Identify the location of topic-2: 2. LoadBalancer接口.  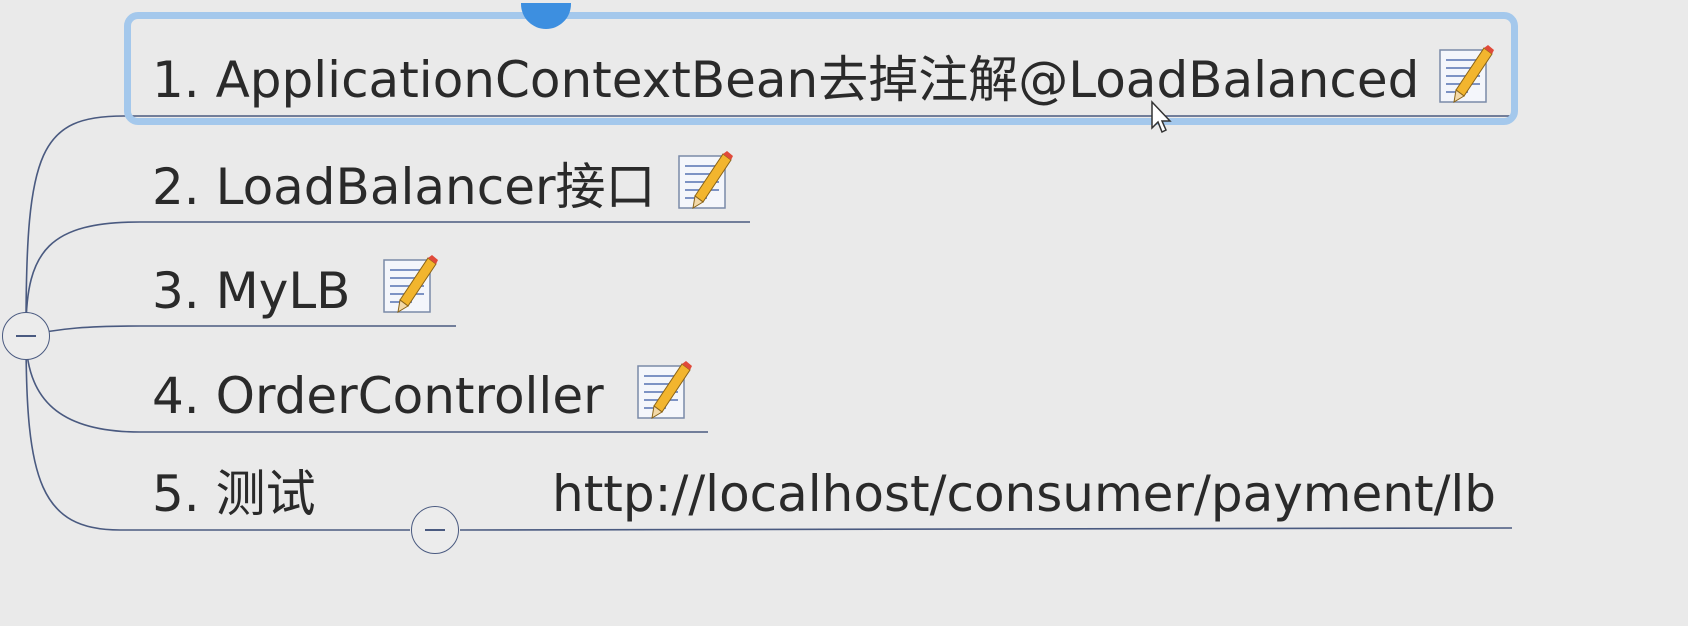
(404, 187).